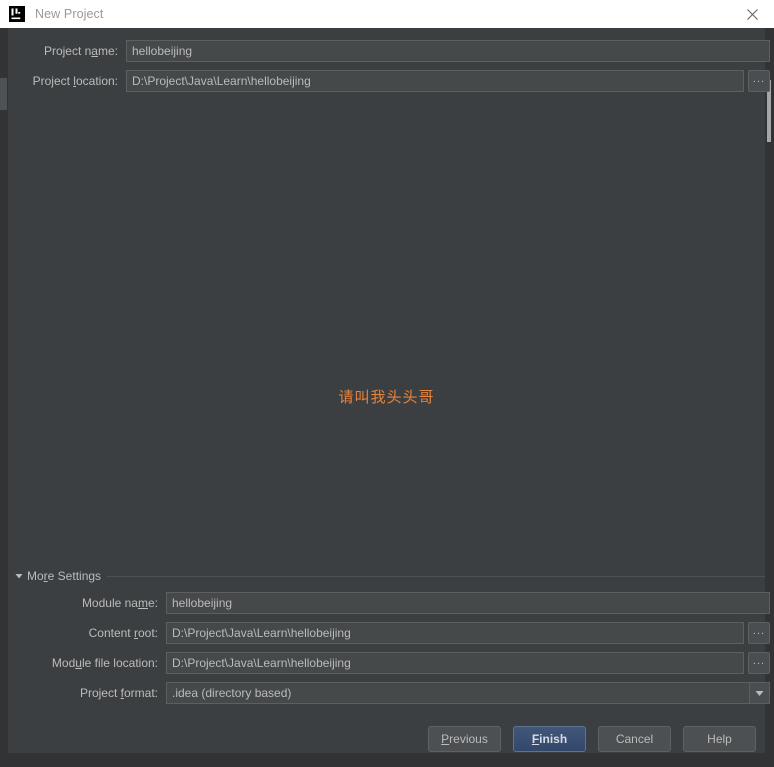 The height and width of the screenshot is (767, 774). I want to click on row-project-name: Project name: hellobeijing, so click(389, 51).